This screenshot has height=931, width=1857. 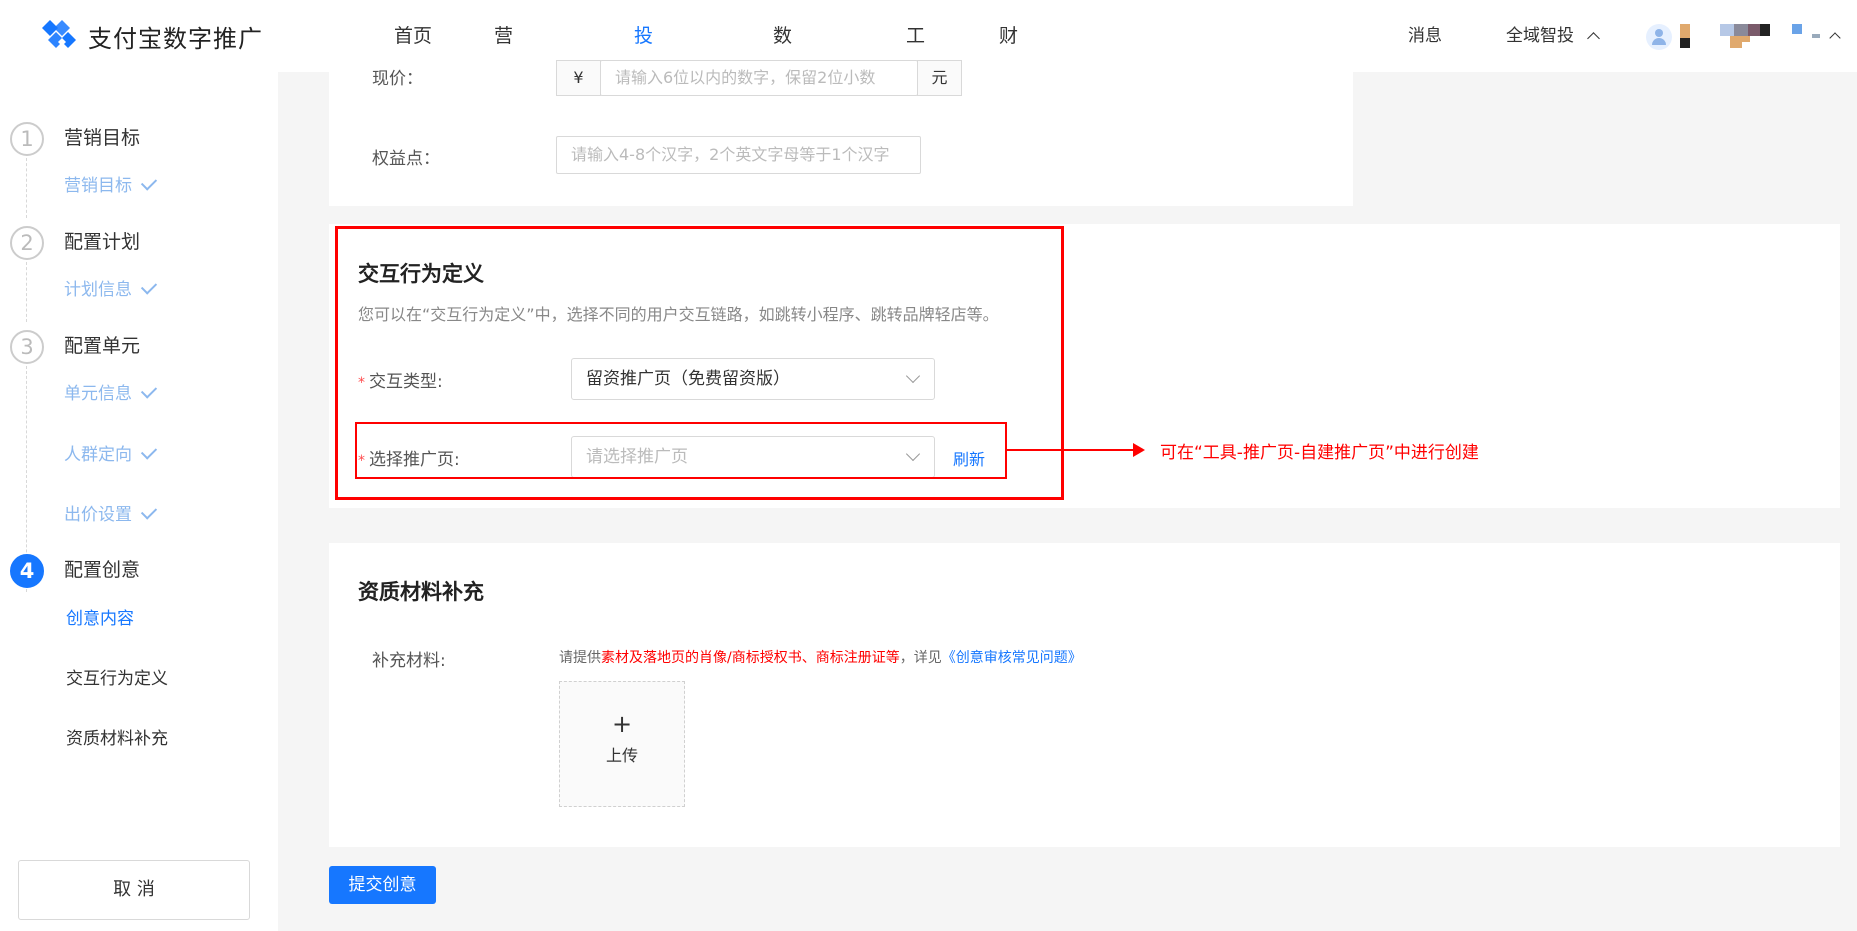 What do you see at coordinates (1594, 38) in the screenshot?
I see `chevron-up-icon` at bounding box center [1594, 38].